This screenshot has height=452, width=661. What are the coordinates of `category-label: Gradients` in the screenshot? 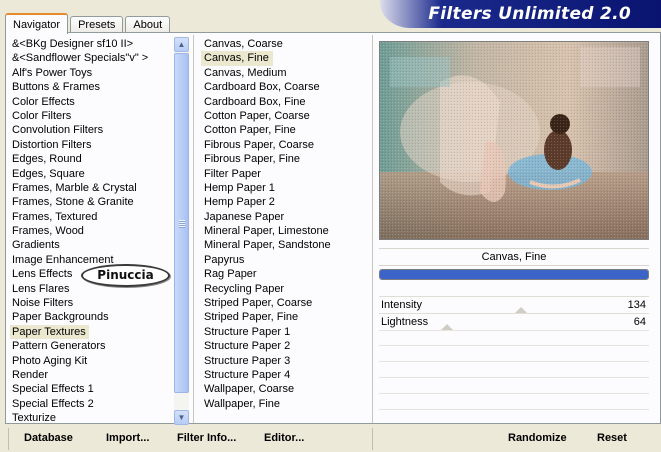 It's located at (36, 245).